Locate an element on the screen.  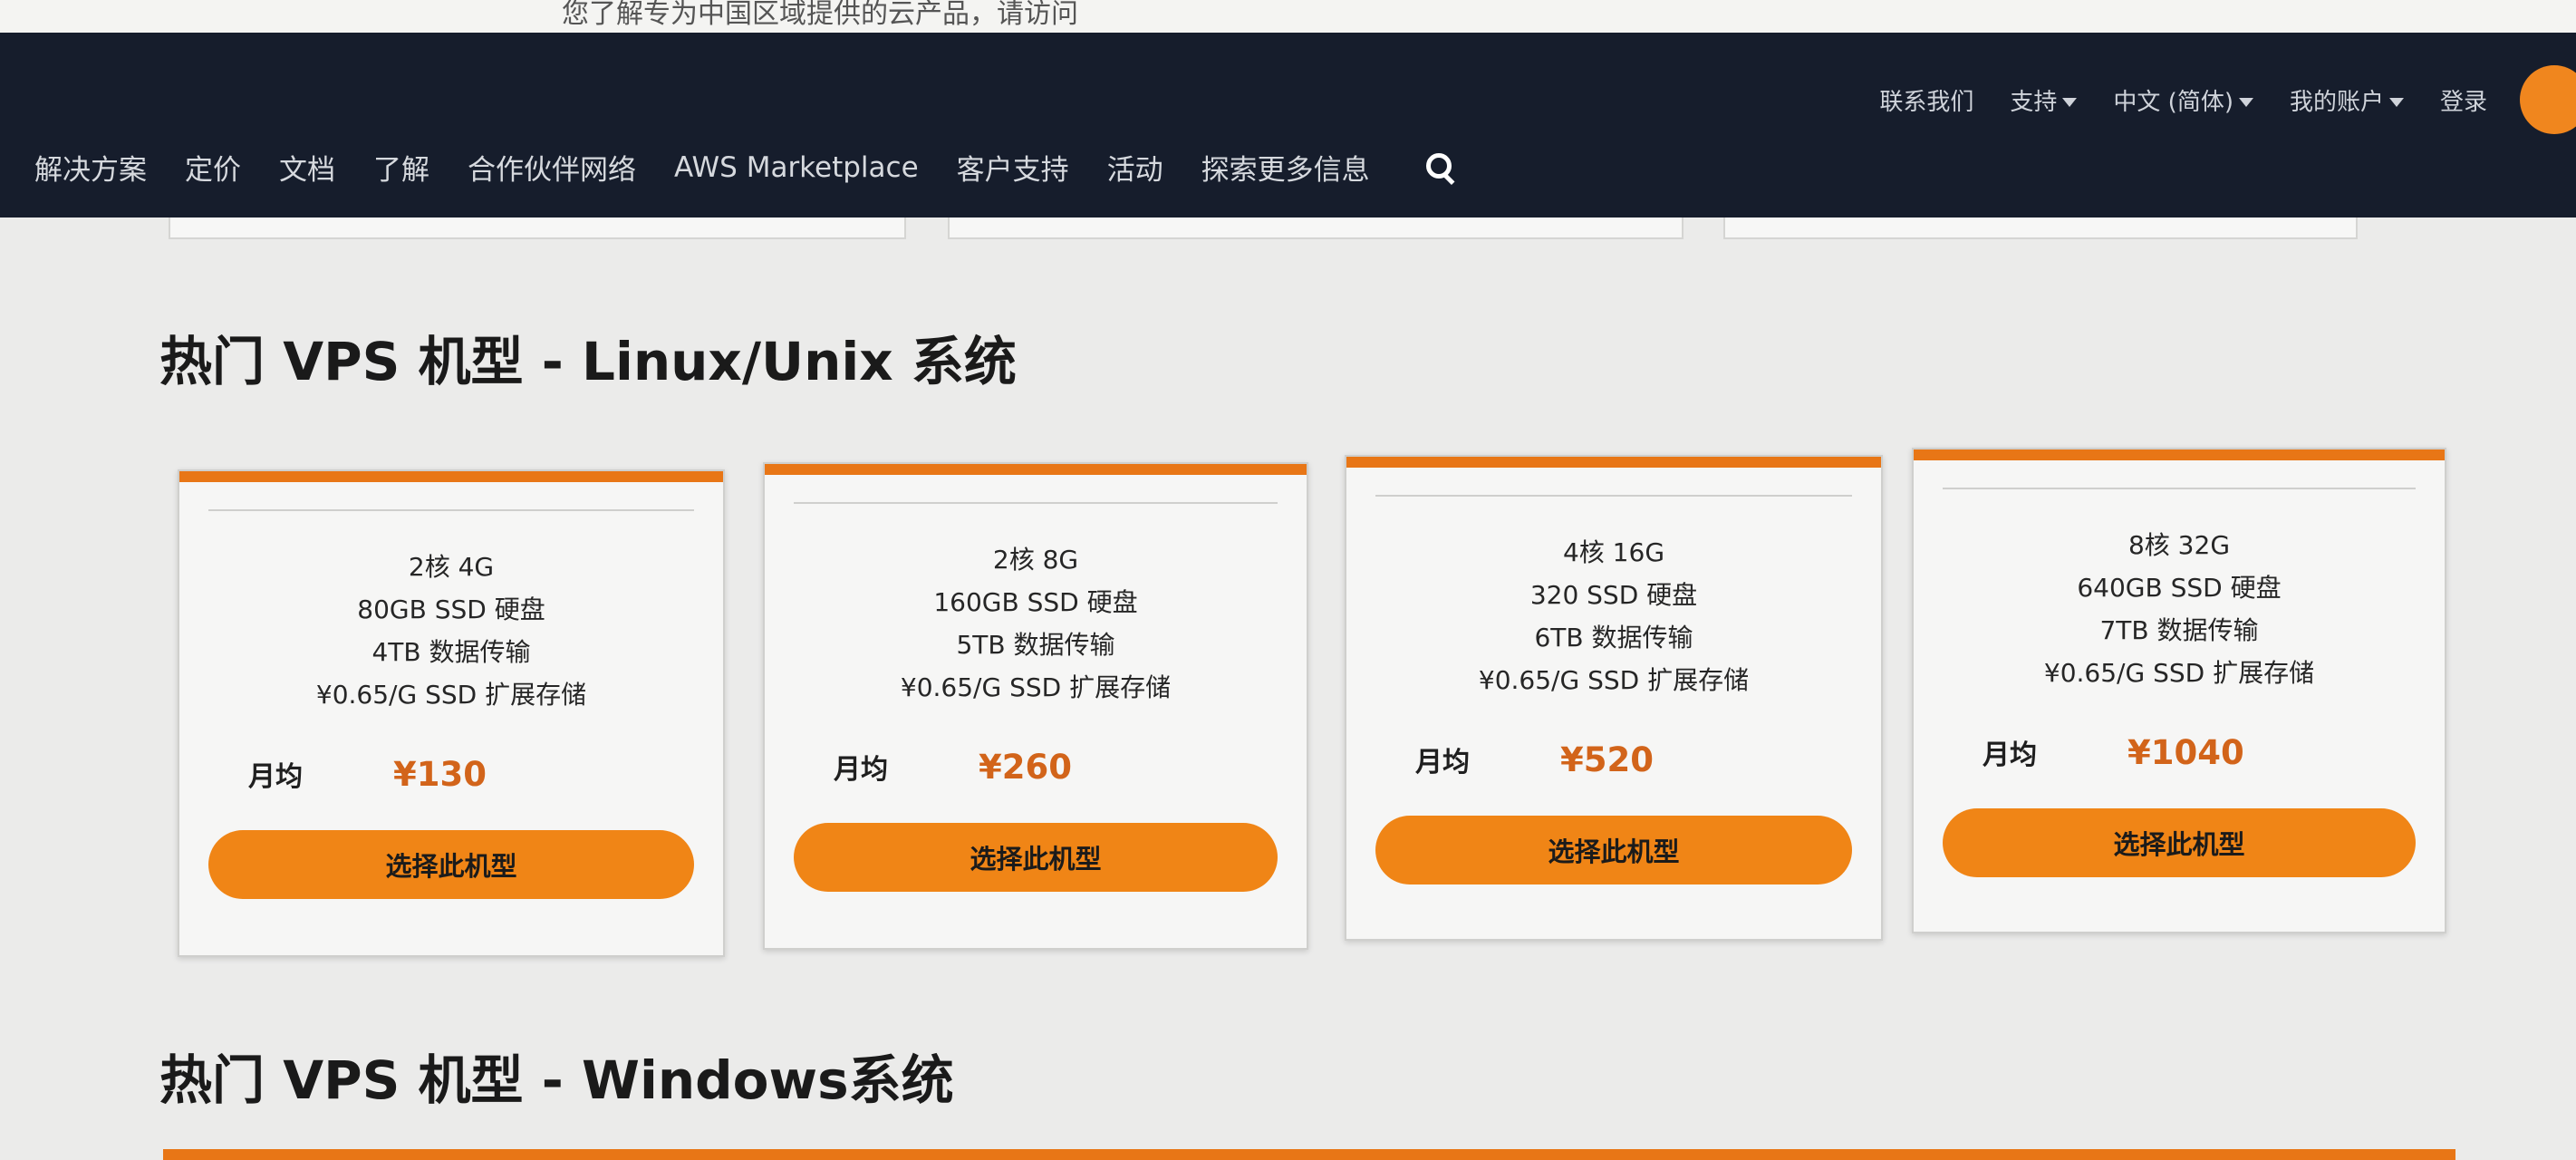
nav-item-pricing: 定价 is located at coordinates (213, 167).